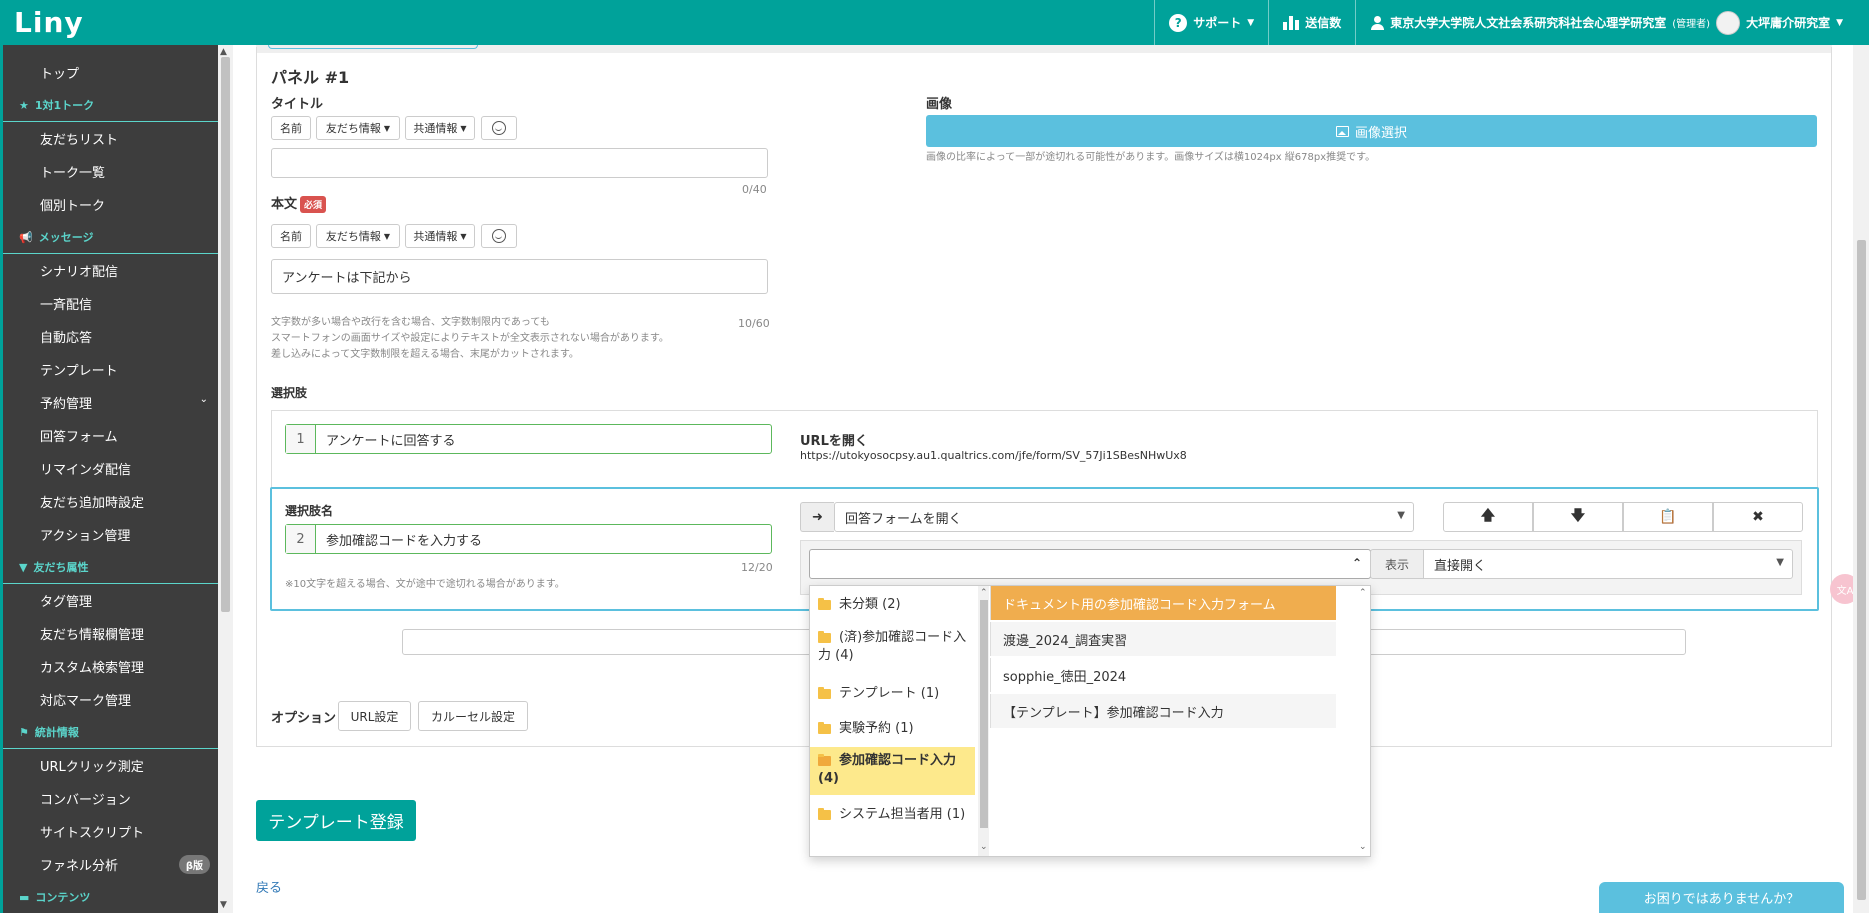  What do you see at coordinates (110, 600) in the screenshot?
I see `sidebar-item-16: タグ管理` at bounding box center [110, 600].